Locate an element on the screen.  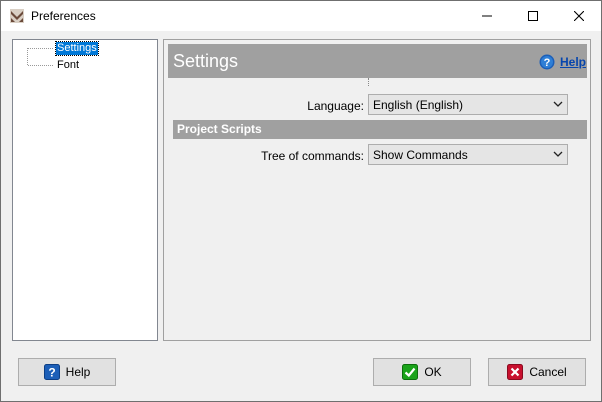
section-title: Project Scripts is located at coordinates (219, 129).